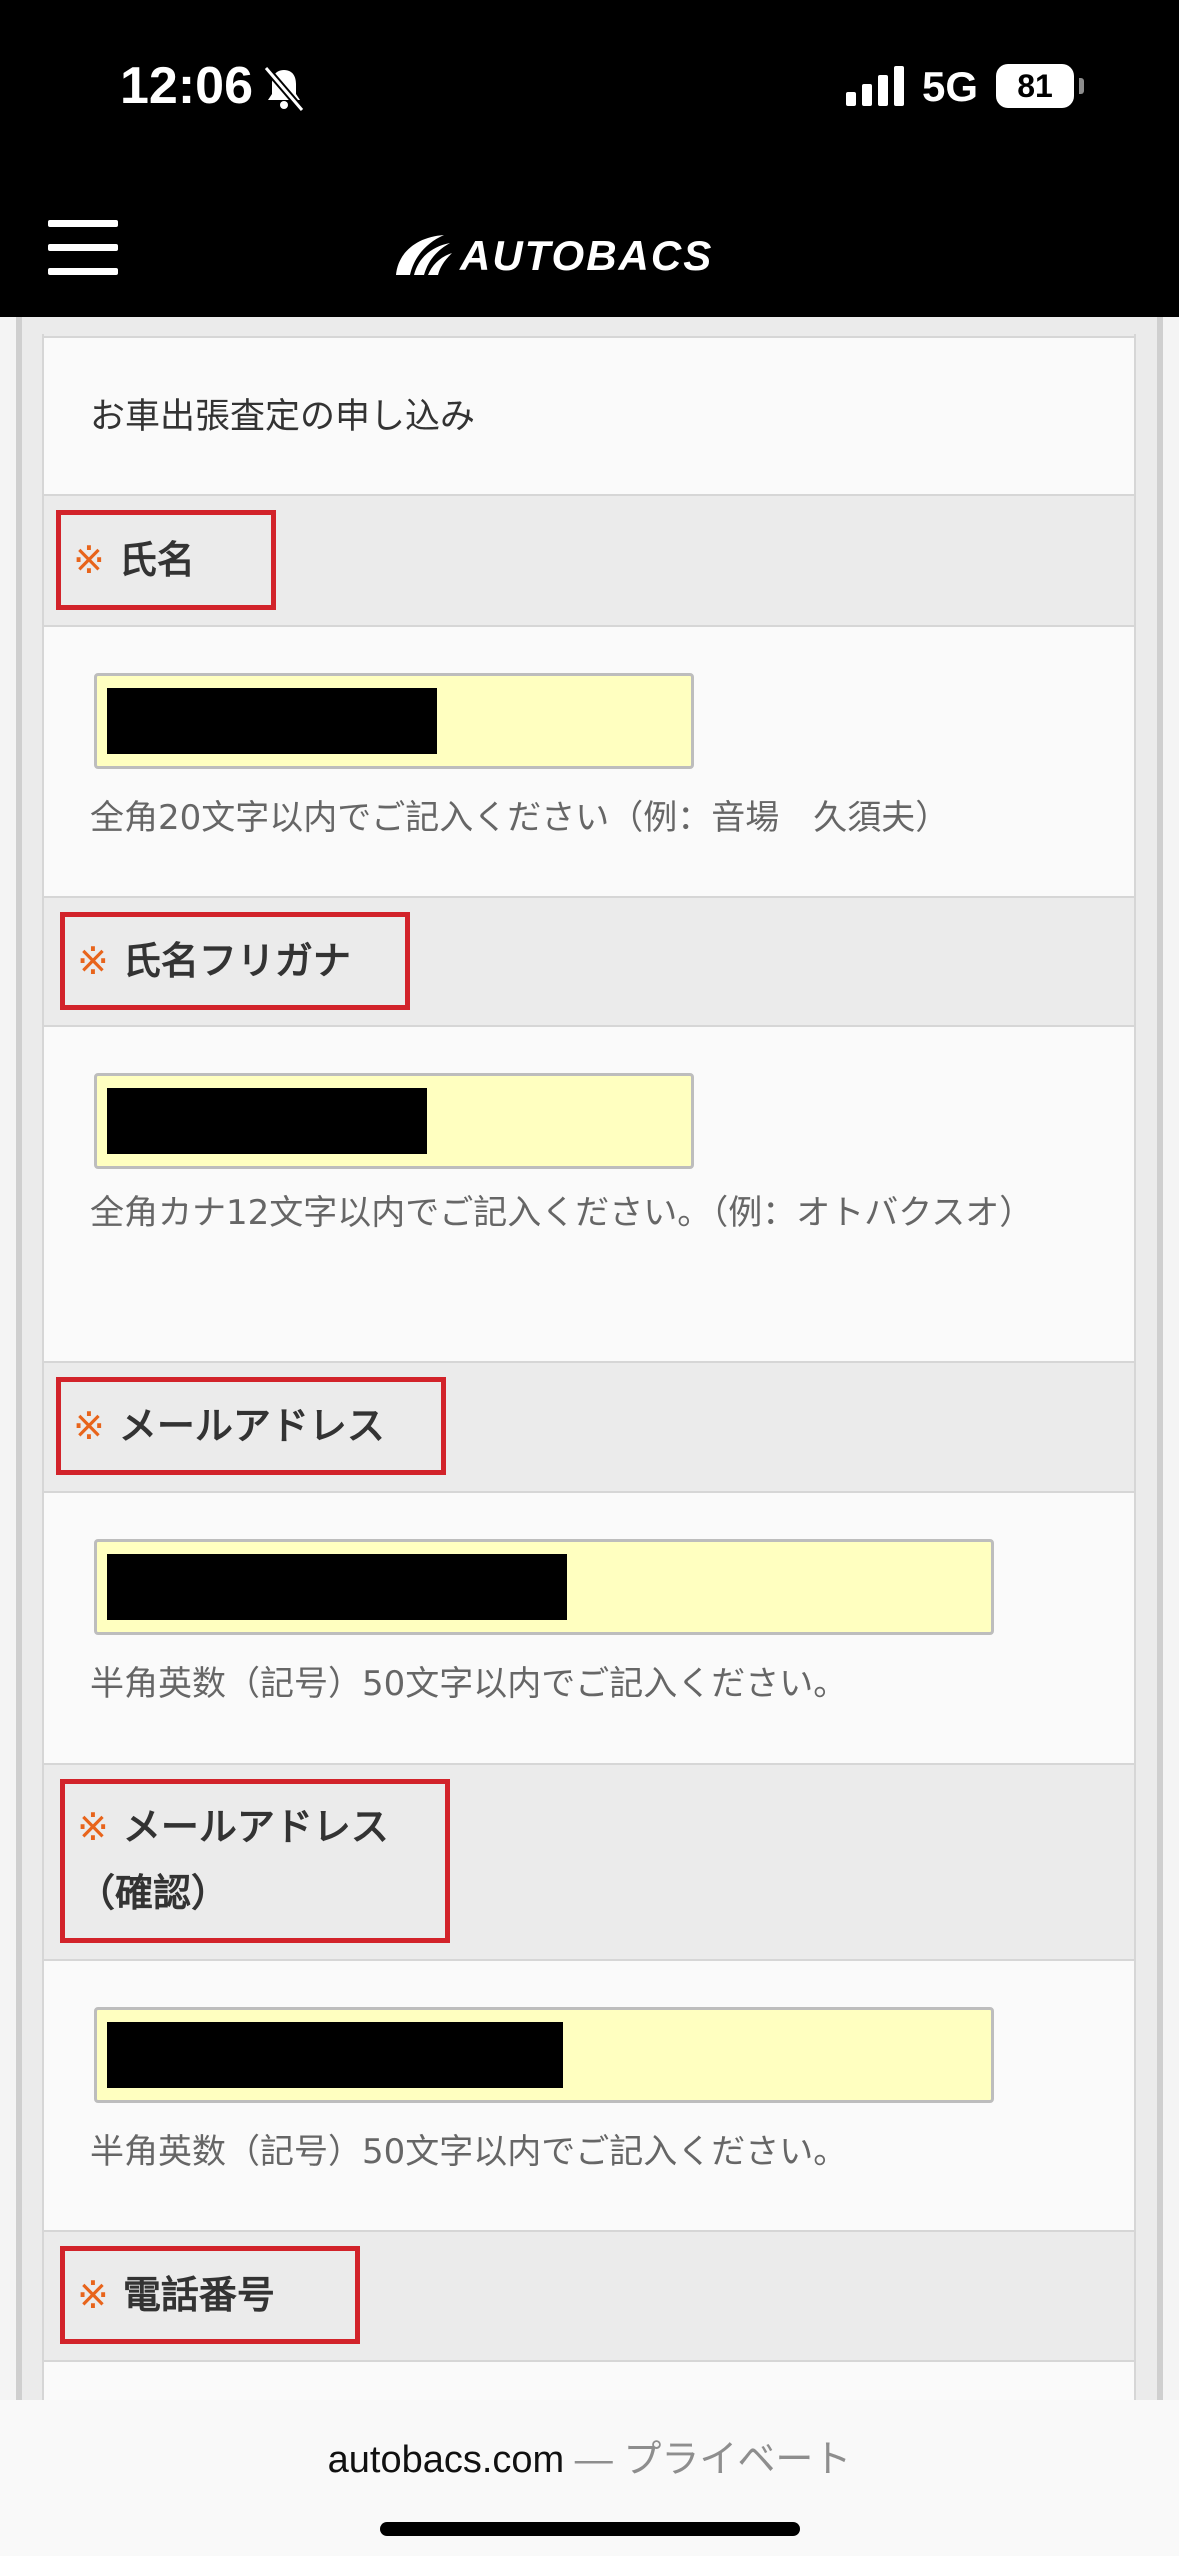 The height and width of the screenshot is (2556, 1179). Describe the element at coordinates (198, 2295) in the screenshot. I see `field-label-text: 電話番号` at that location.